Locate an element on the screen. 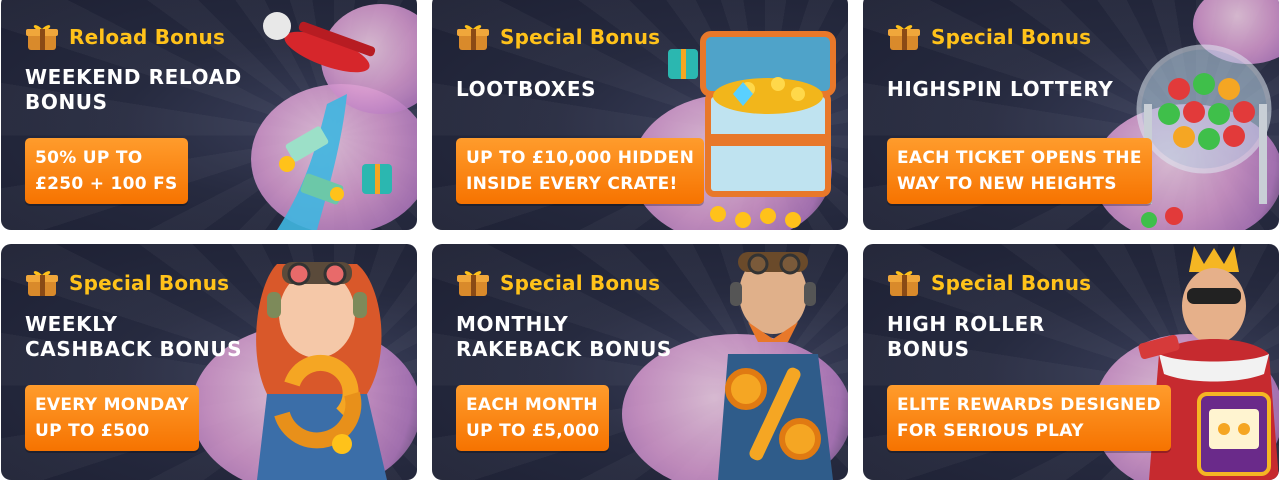 The width and height of the screenshot is (1280, 480). pilot-percent-icon is located at coordinates (775, 366).